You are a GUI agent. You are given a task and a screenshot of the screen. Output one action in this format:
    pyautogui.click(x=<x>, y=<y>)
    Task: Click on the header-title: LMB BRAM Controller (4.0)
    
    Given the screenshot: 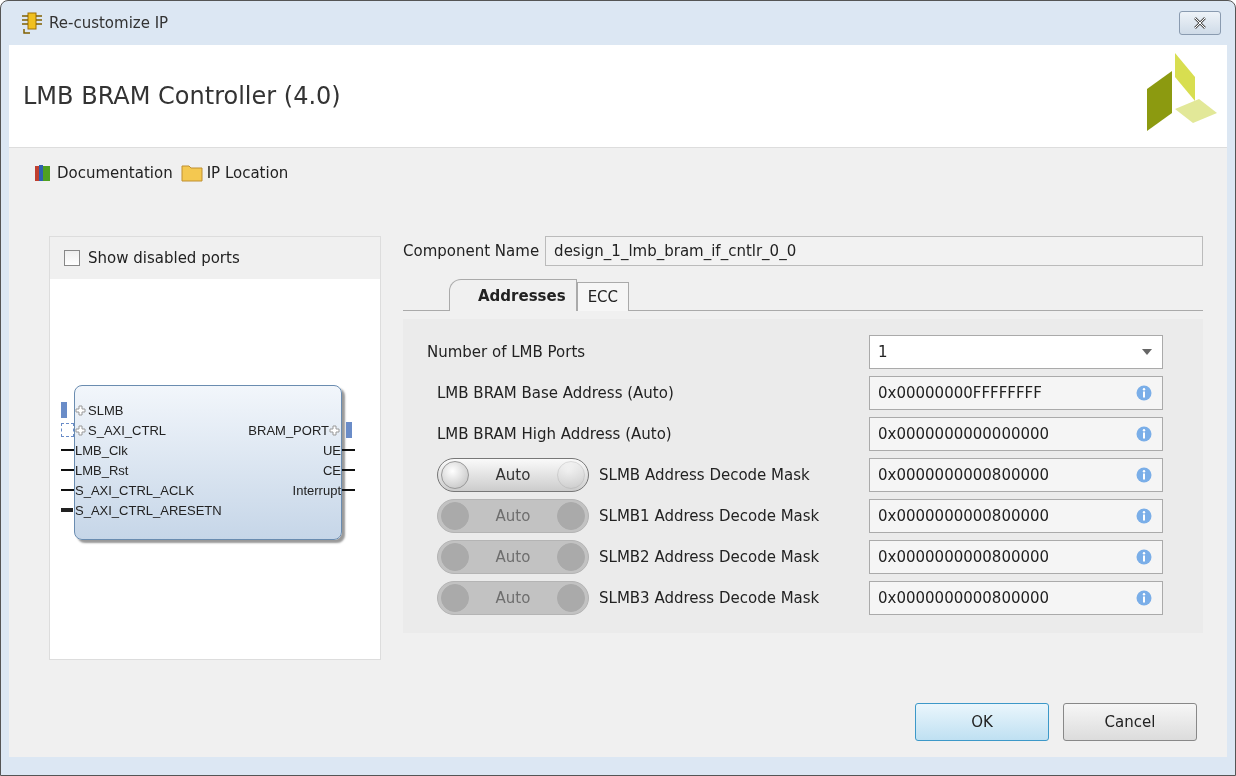 What is the action you would take?
    pyautogui.click(x=182, y=96)
    